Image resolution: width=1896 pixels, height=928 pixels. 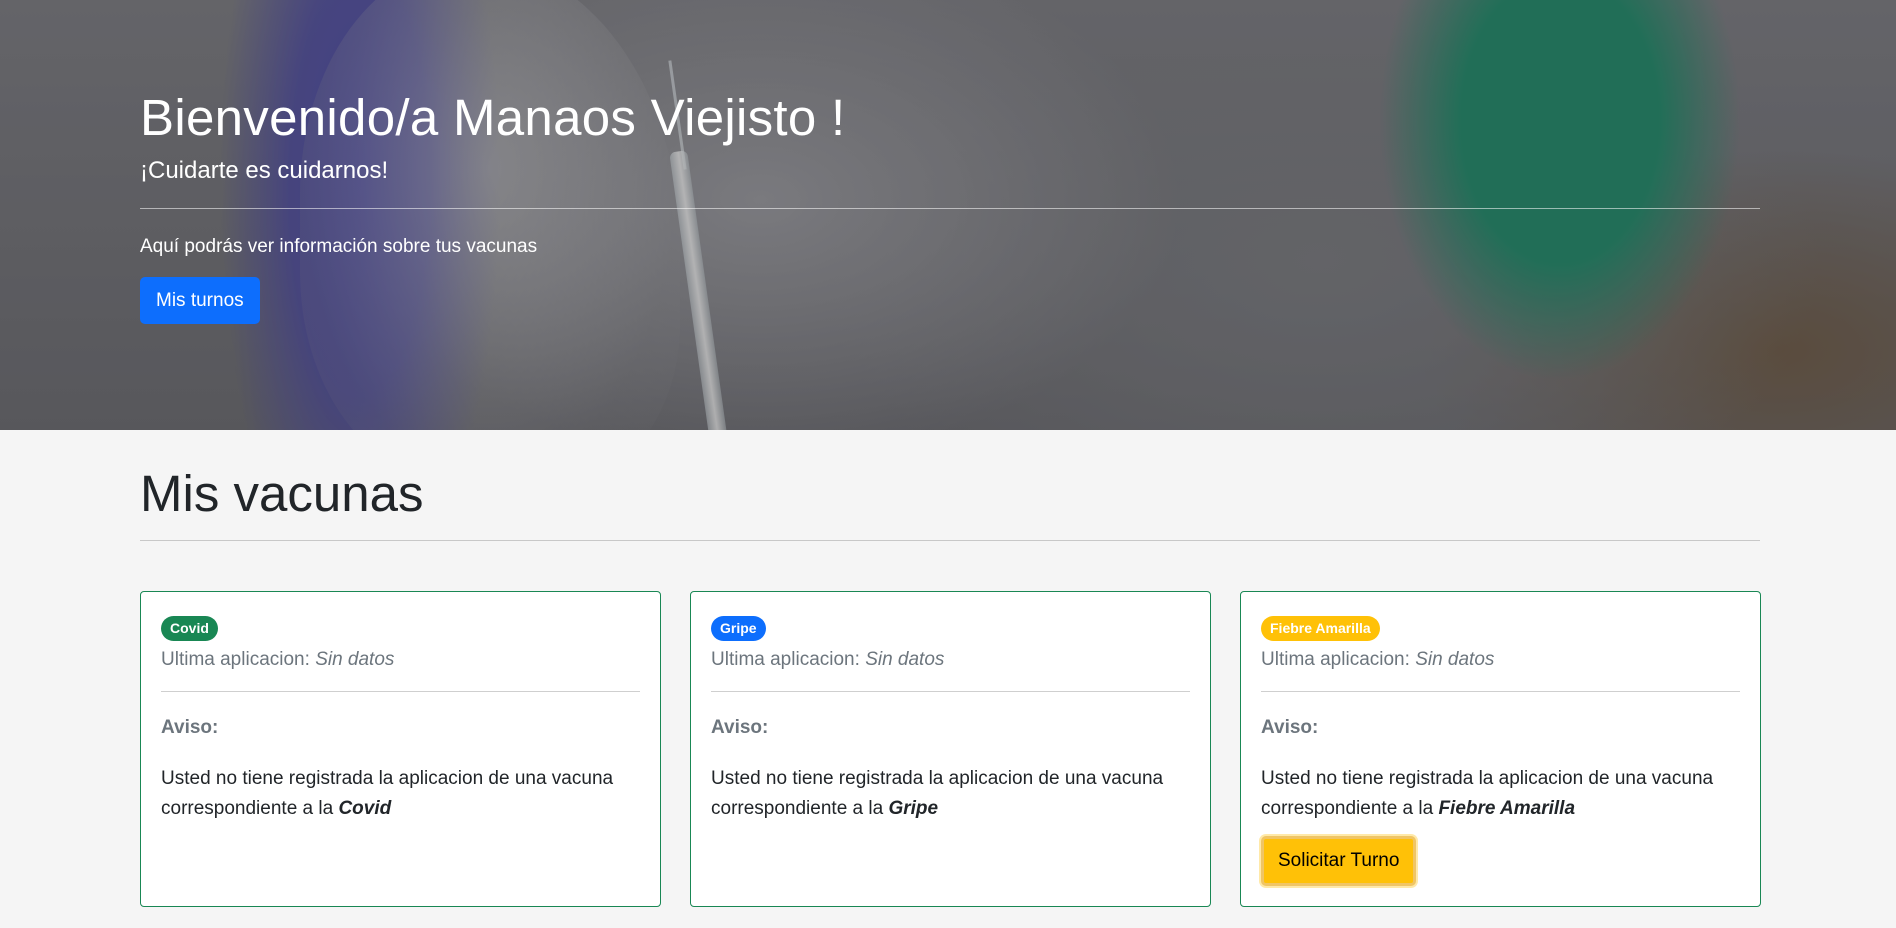 What do you see at coordinates (1339, 861) in the screenshot?
I see `solicitar-turno-button: Solicitar Turno` at bounding box center [1339, 861].